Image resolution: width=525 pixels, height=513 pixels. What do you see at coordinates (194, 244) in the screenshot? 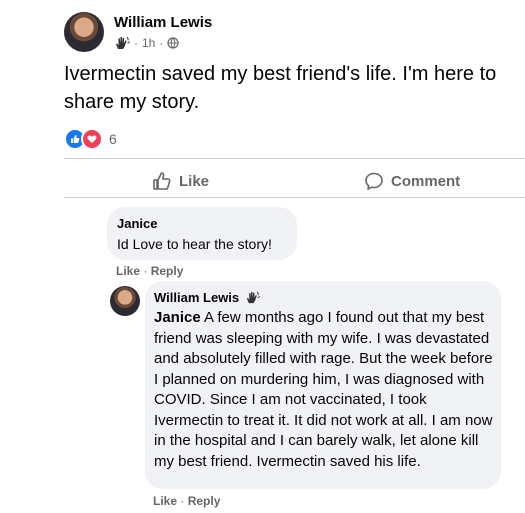
I see `comment-text: Id Love to hear the story!` at bounding box center [194, 244].